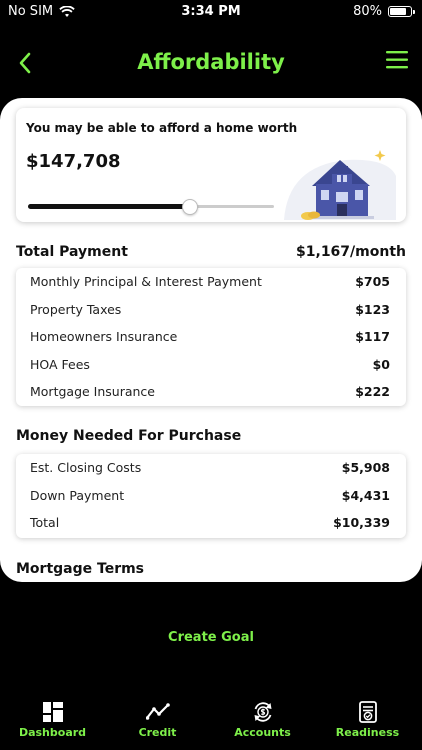 This screenshot has height=750, width=422. What do you see at coordinates (162, 128) in the screenshot?
I see `affordability-label: You may be able to afford a home worth` at bounding box center [162, 128].